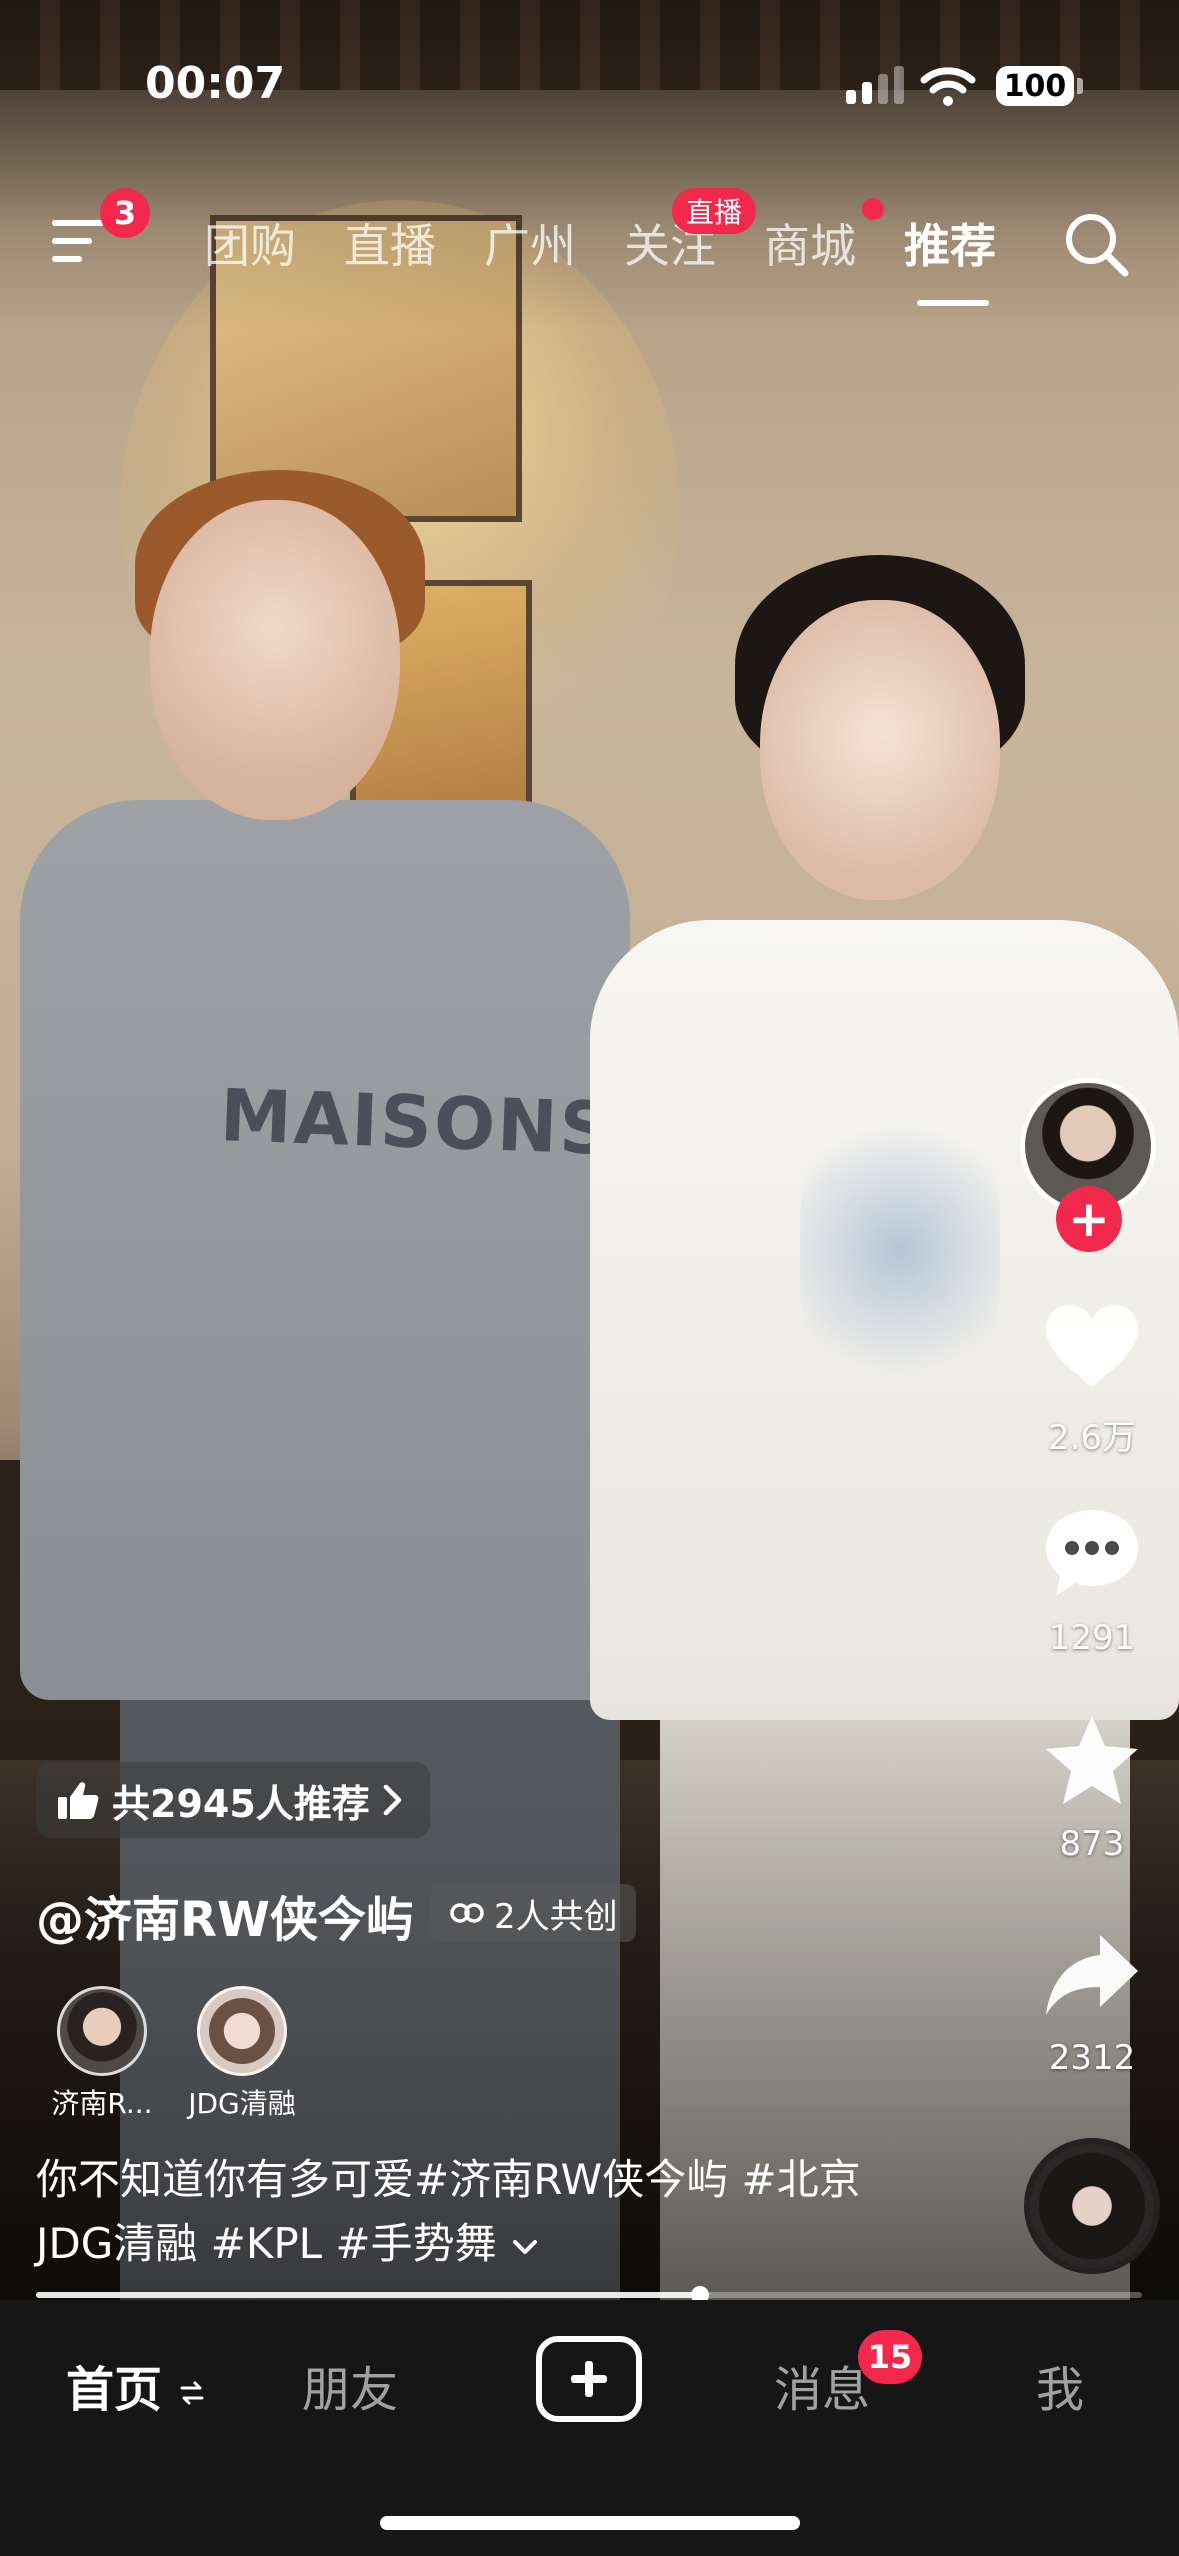 The height and width of the screenshot is (2556, 1179). I want to click on messages-badge: 15, so click(890, 2357).